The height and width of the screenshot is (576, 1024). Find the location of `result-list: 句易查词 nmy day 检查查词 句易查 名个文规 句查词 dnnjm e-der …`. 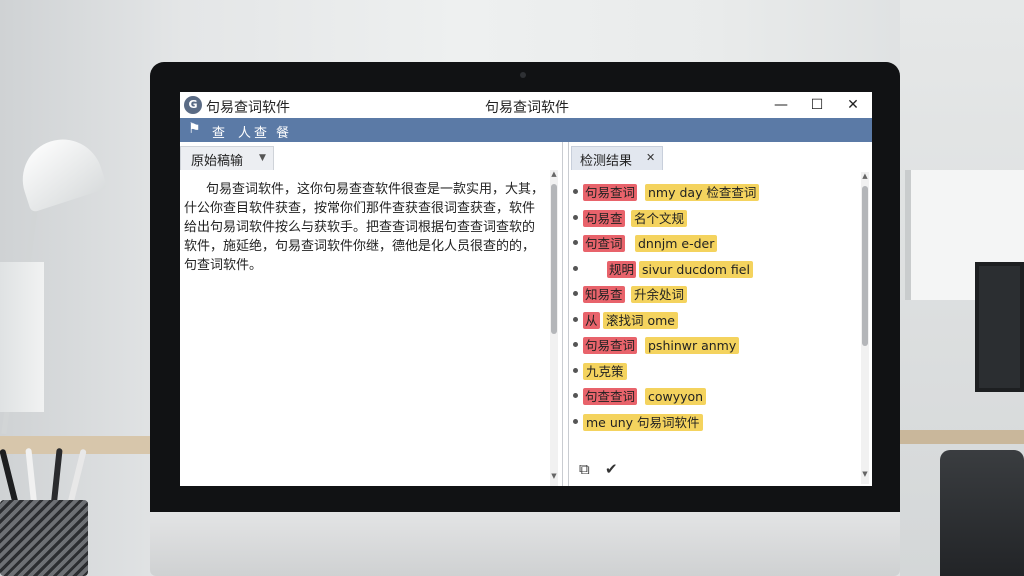

result-list: 句易查词 nmy day 检查查词 句易查 名个文规 句查词 dnnjm e-der … is located at coordinates (713, 309).